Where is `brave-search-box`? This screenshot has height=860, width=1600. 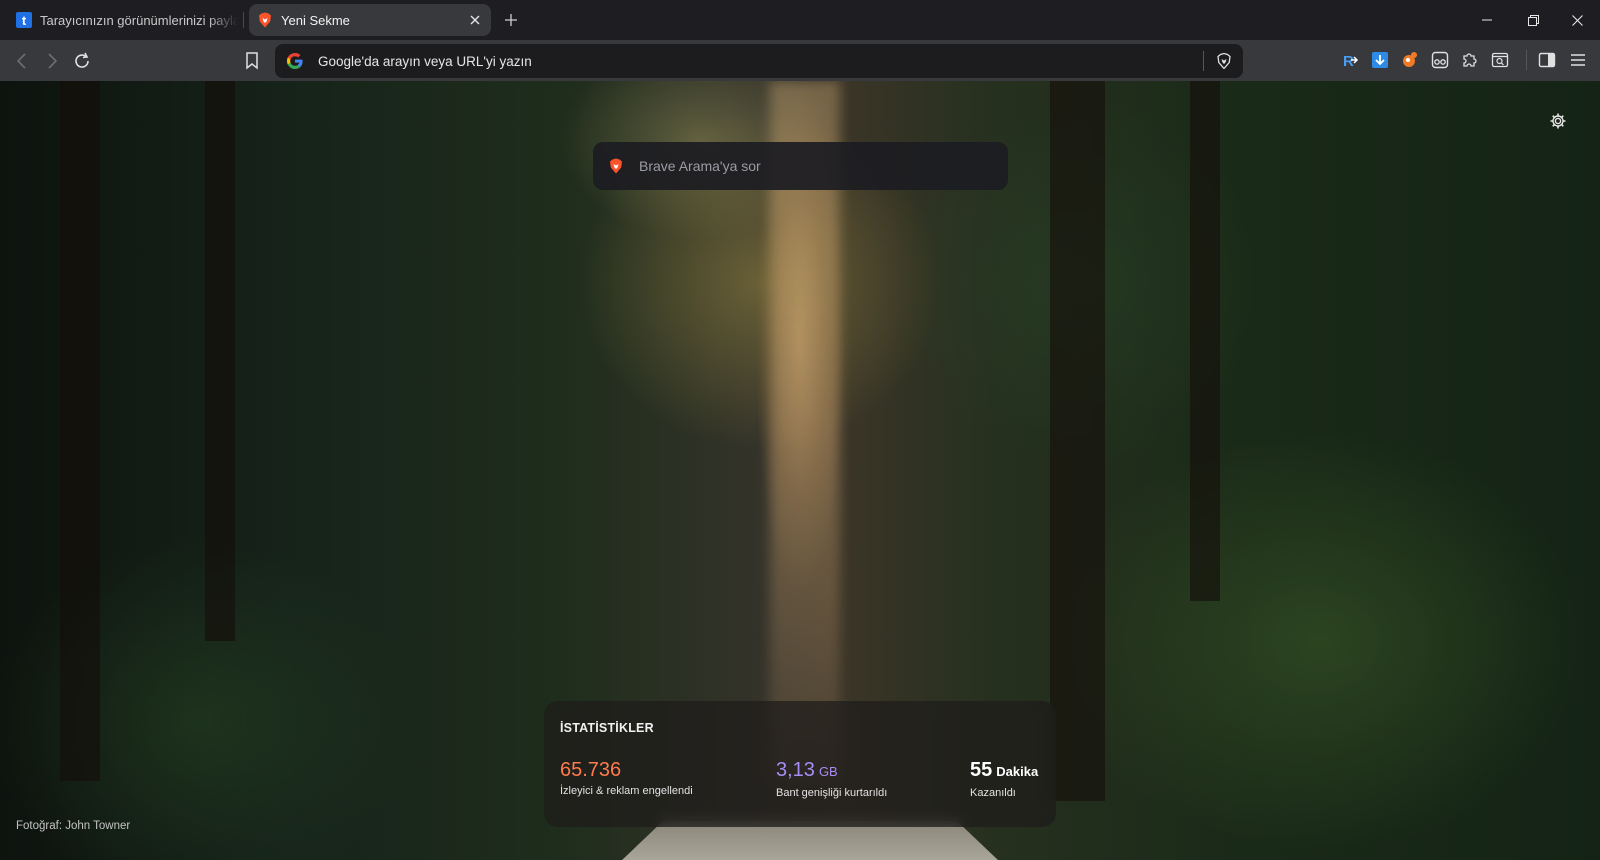 brave-search-box is located at coordinates (800, 166).